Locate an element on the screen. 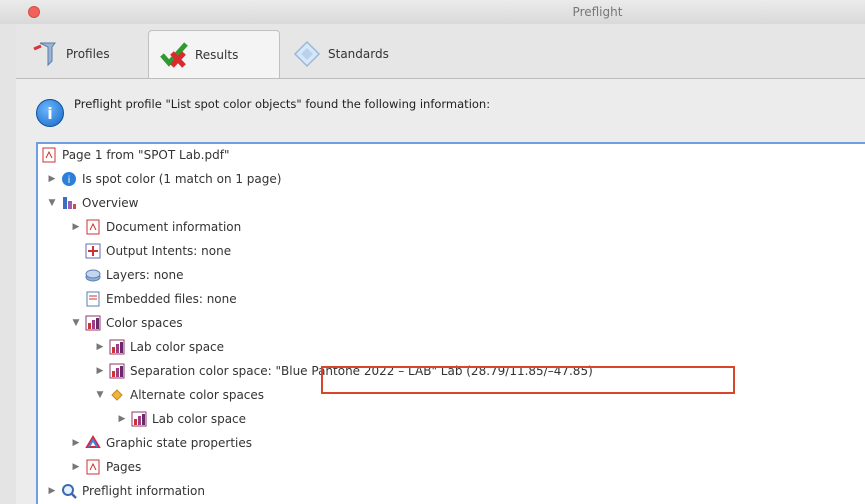  tree-row-color-spaces: ▼ Color spaces is located at coordinates (126, 323).